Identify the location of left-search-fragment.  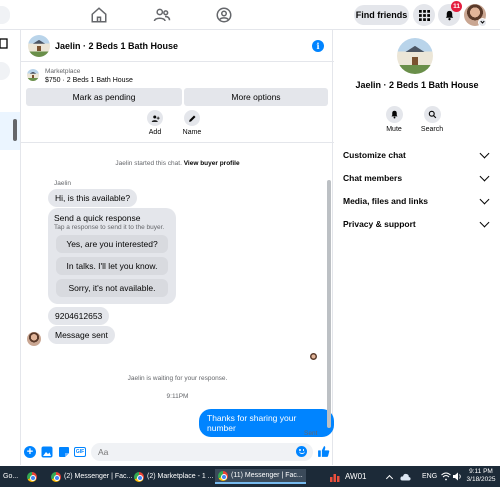
(5, 71).